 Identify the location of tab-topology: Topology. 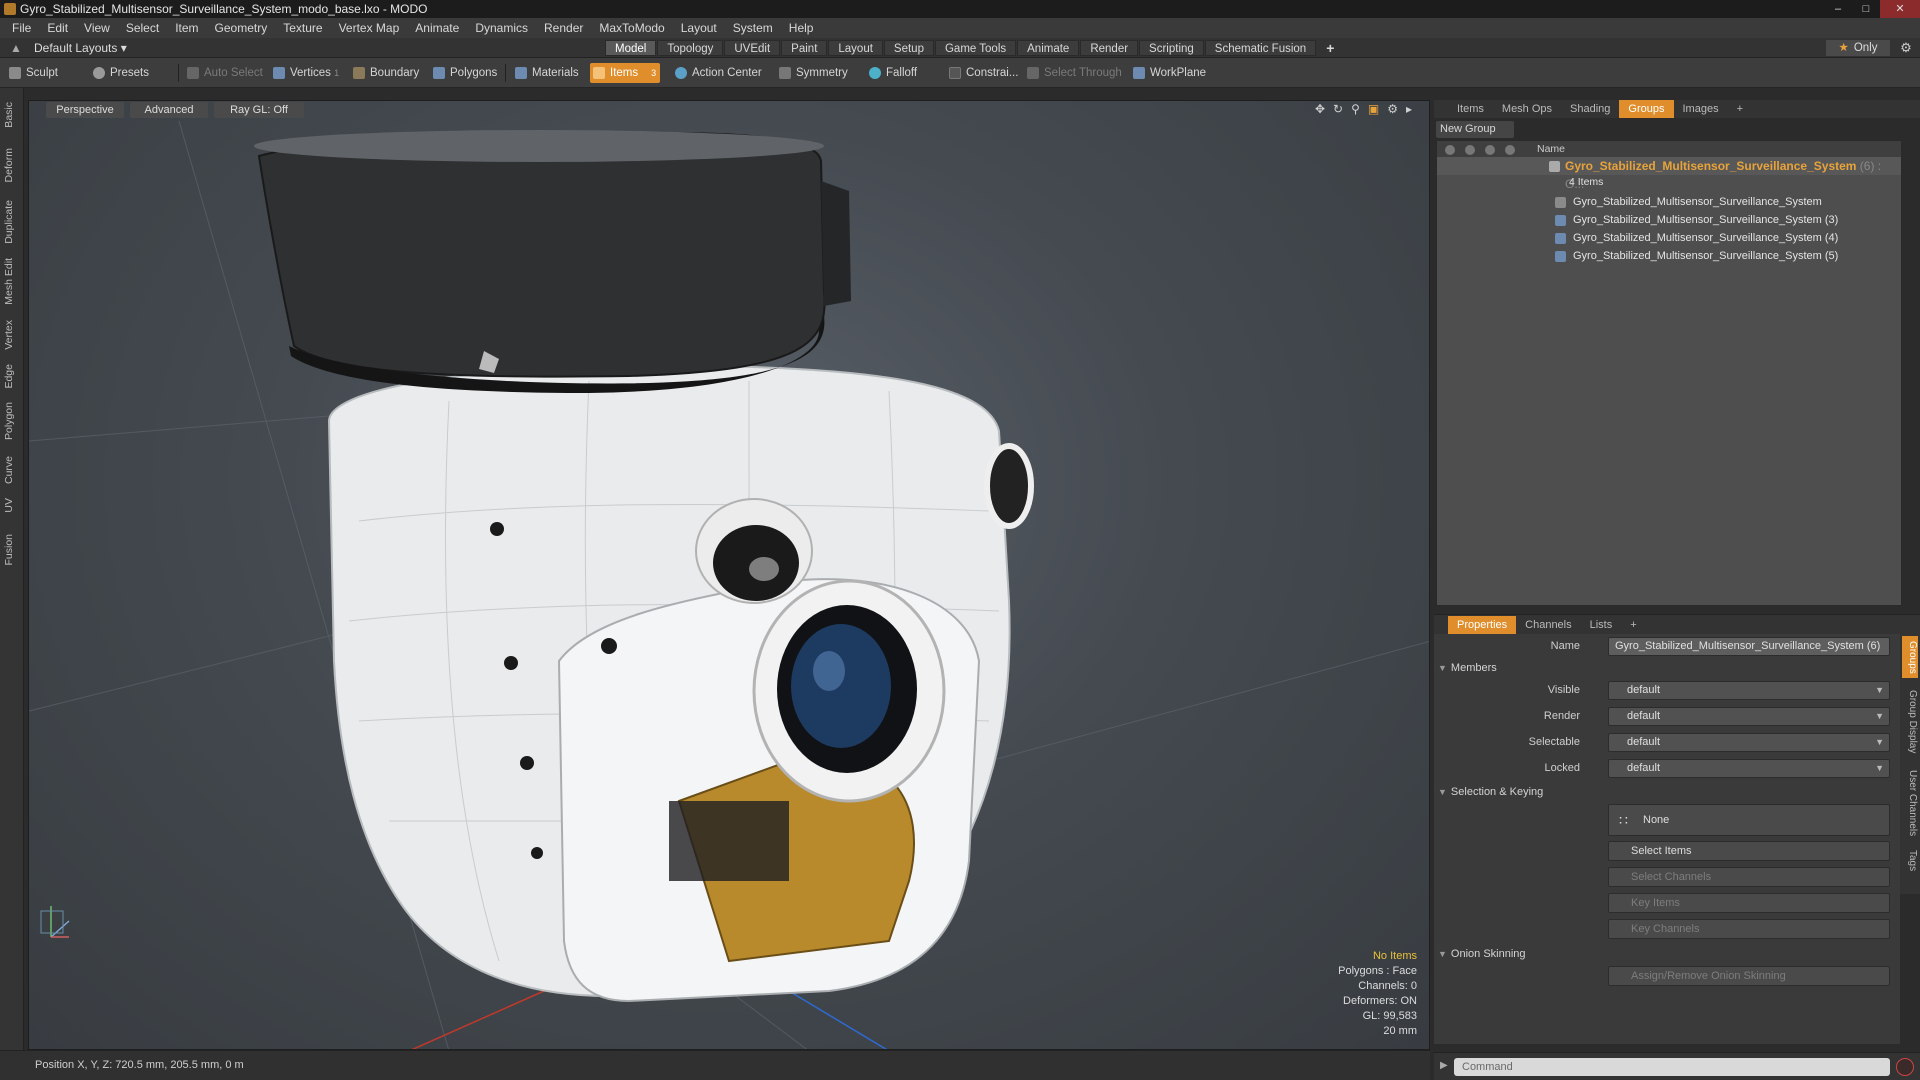
(690, 48).